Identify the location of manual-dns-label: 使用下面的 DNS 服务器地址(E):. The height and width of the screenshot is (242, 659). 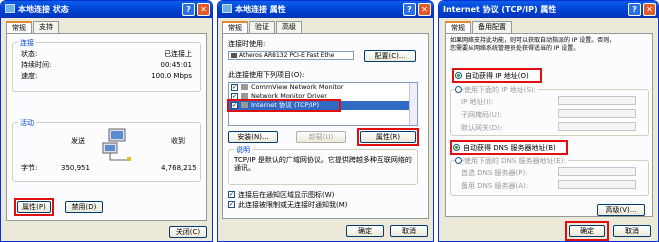
(516, 161).